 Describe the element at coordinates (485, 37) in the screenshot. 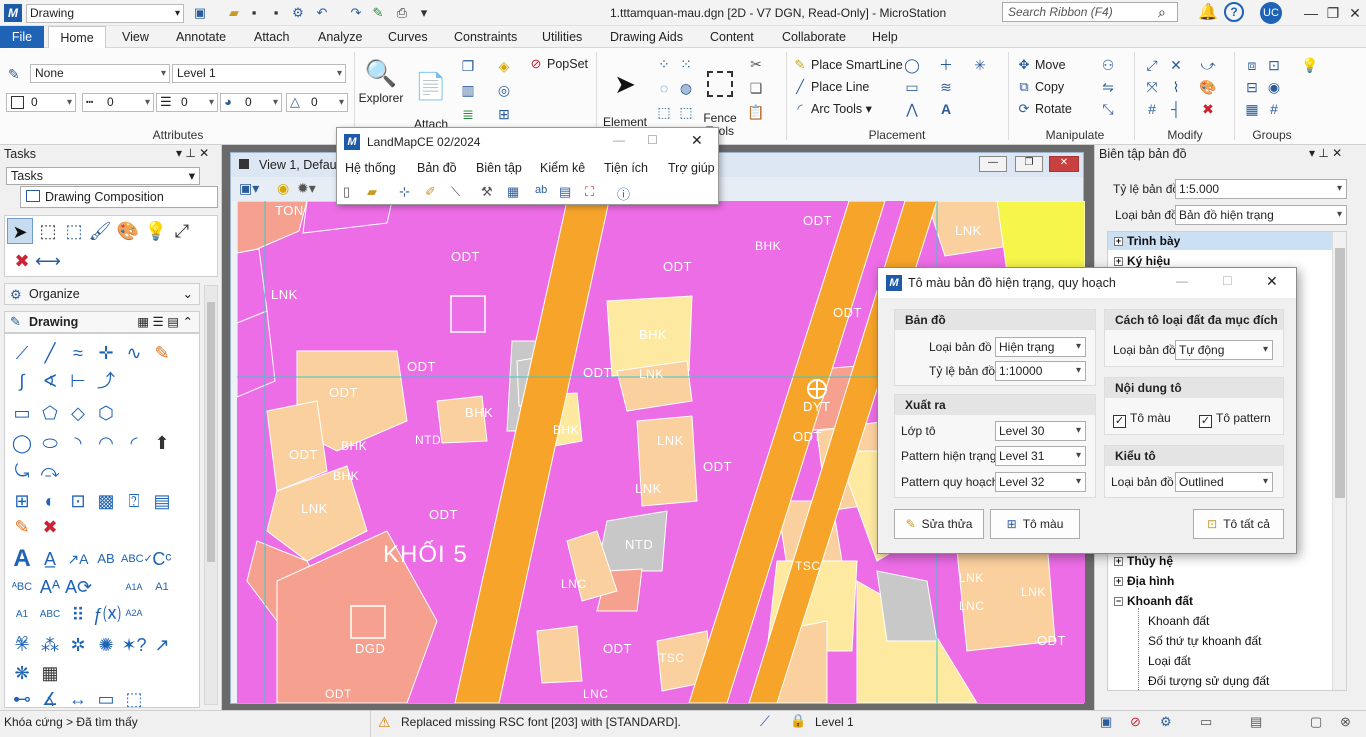

I see `tab-constraints: Constraints` at that location.